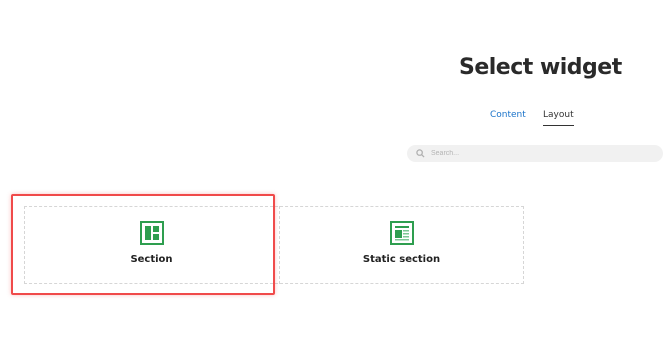 This screenshot has height=346, width=670. What do you see at coordinates (401, 233) in the screenshot?
I see `static-section-icon` at bounding box center [401, 233].